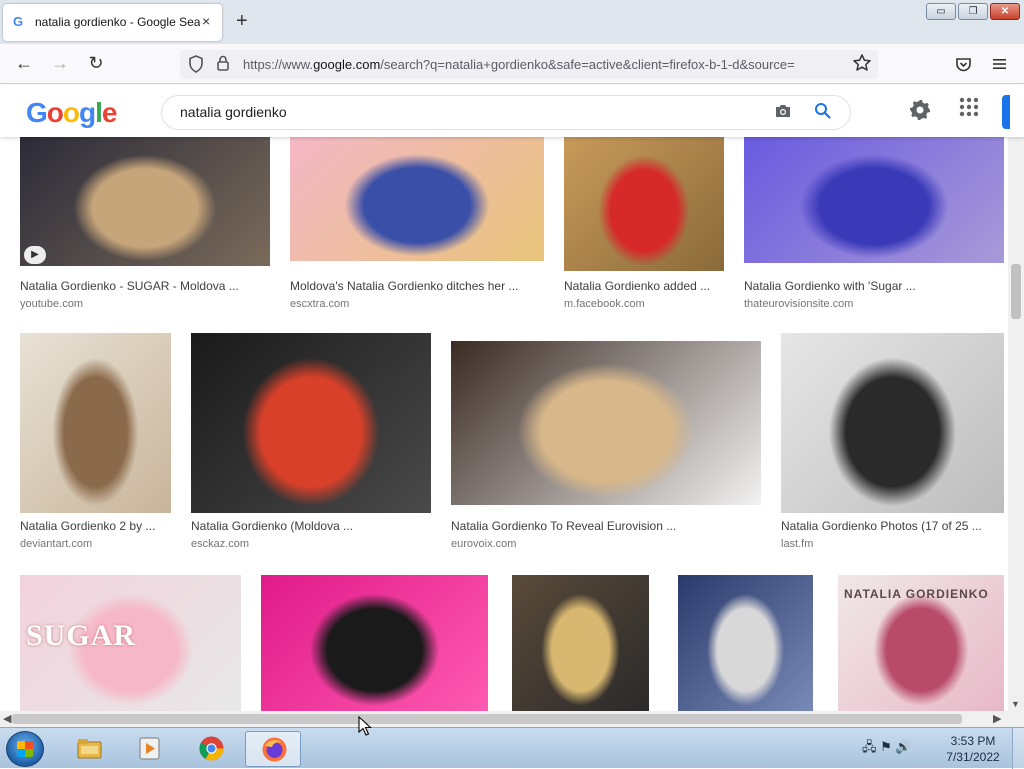 The image size is (1024, 769). Describe the element at coordinates (89, 749) in the screenshot. I see `taskbar-file-explorer` at that location.